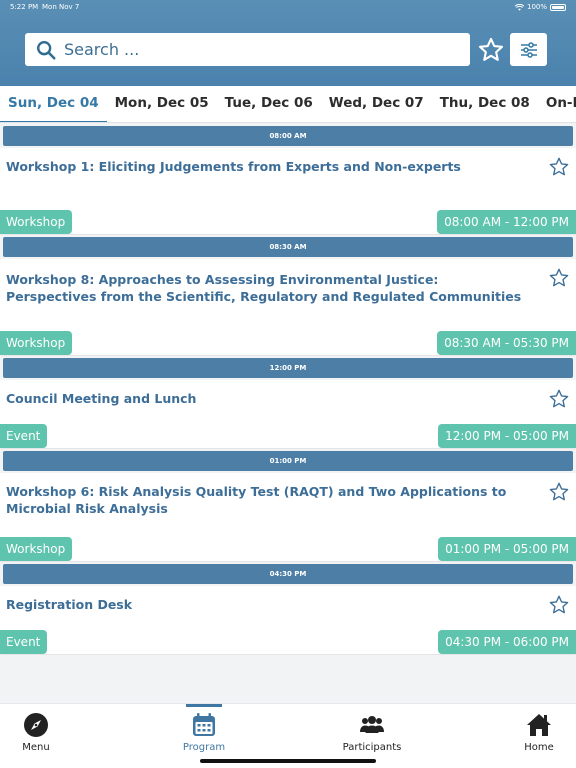  Describe the element at coordinates (288, 8) in the screenshot. I see `status-bar: 5:22 PM Mon Nov 7 100%` at that location.